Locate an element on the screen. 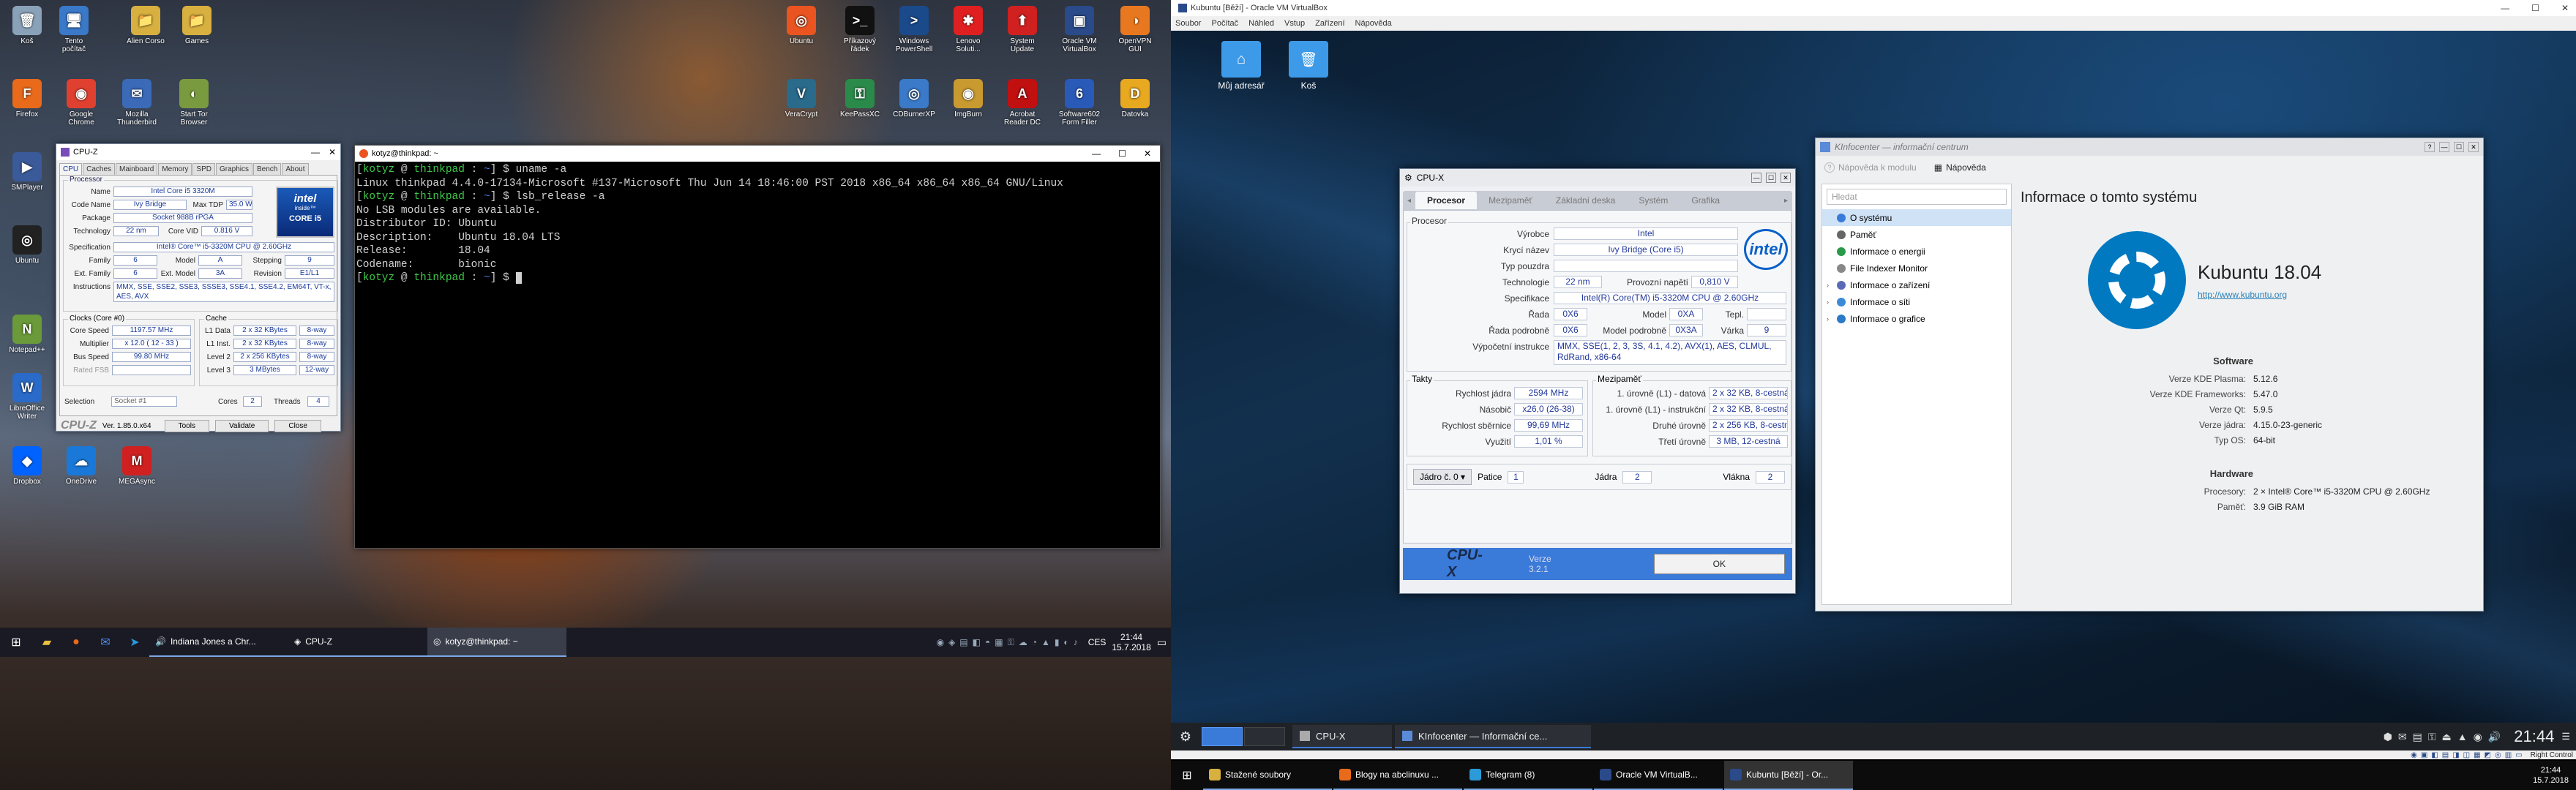 The width and height of the screenshot is (2576, 790). tools-button: Tools is located at coordinates (186, 425).